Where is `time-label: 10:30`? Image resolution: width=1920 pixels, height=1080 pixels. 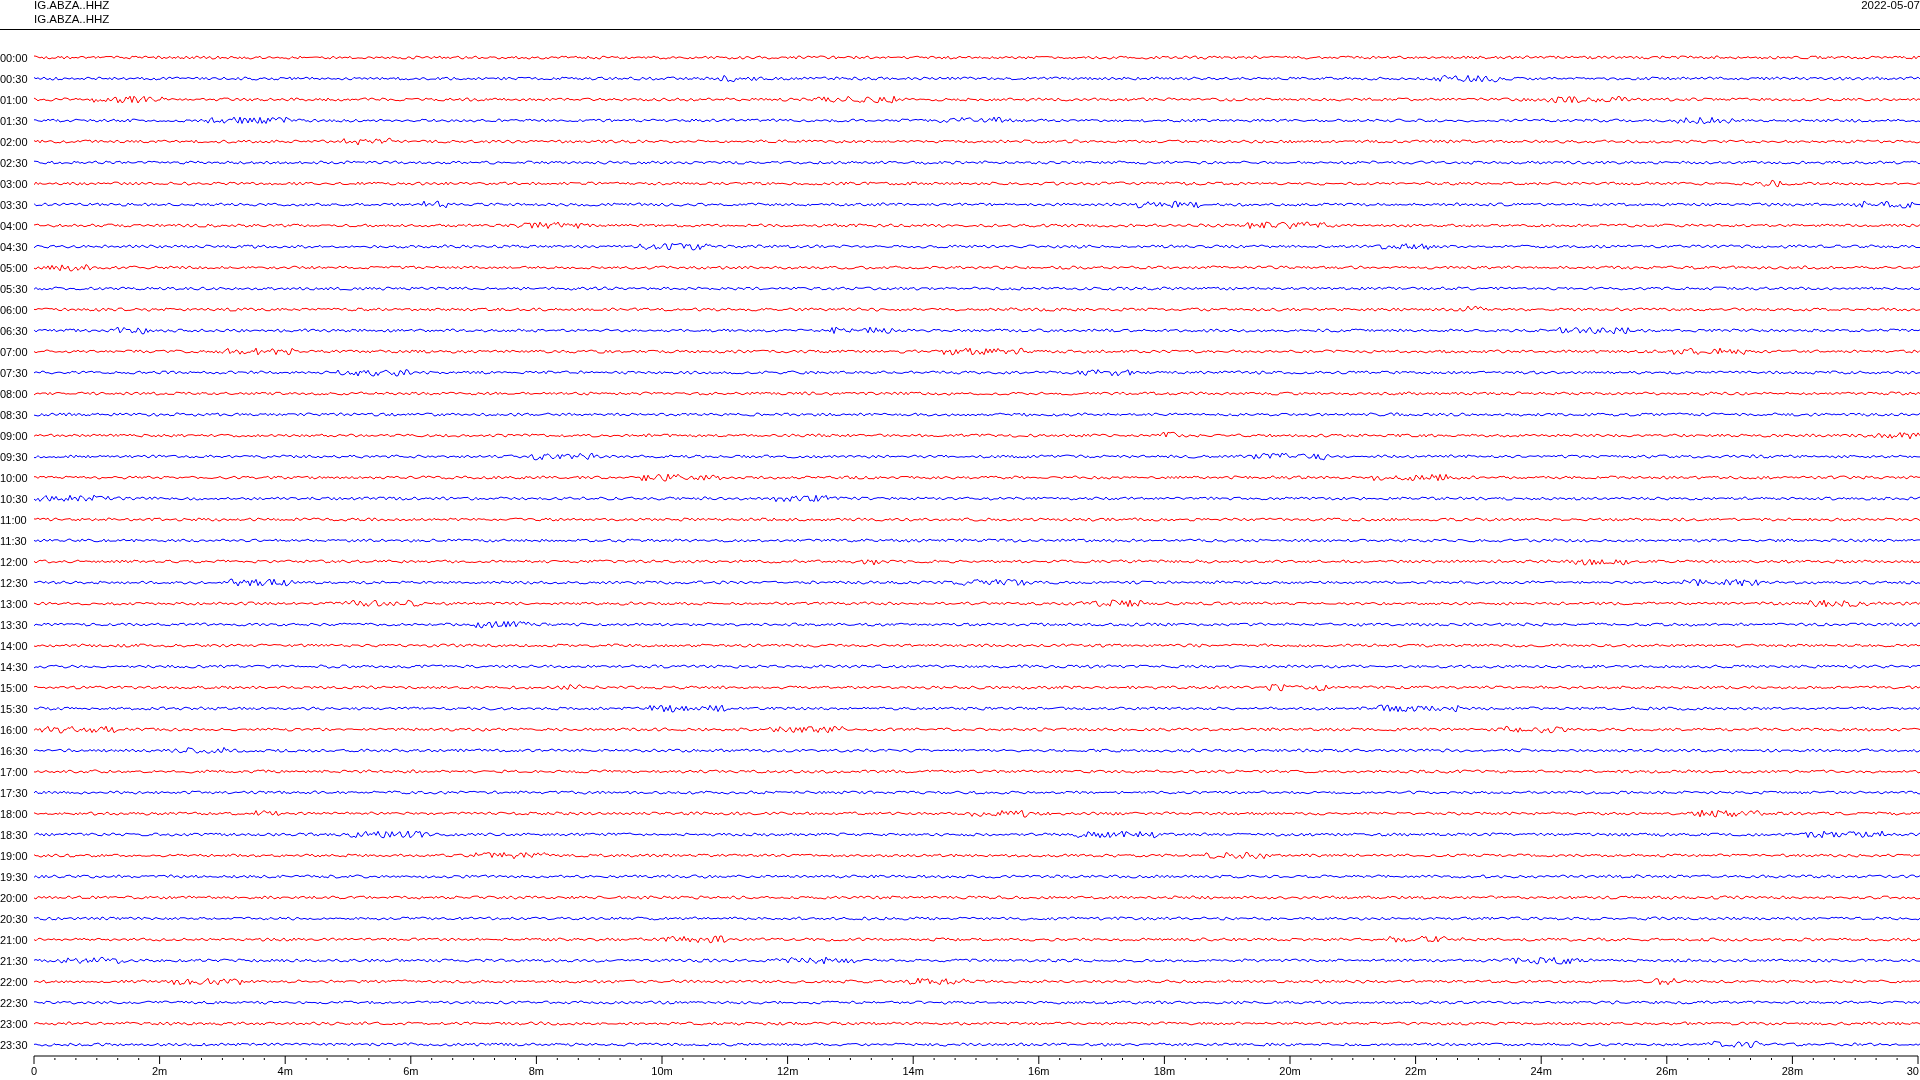
time-label: 10:30 is located at coordinates (14, 498).